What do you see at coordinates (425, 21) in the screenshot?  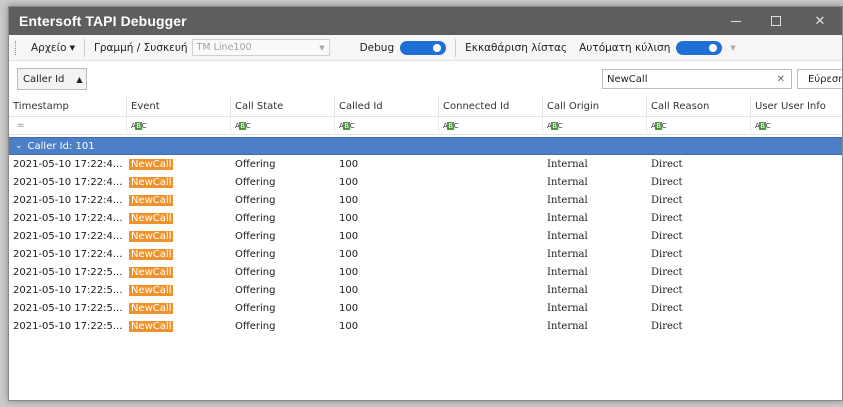 I see `title-bar: Entersoft TAPI Debugger ✕` at bounding box center [425, 21].